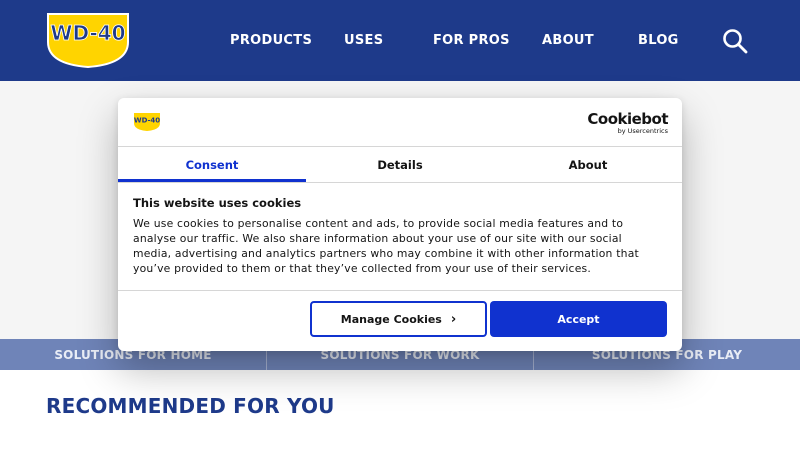 The image size is (800, 450). I want to click on nav-products: PRODUCTS, so click(271, 40).